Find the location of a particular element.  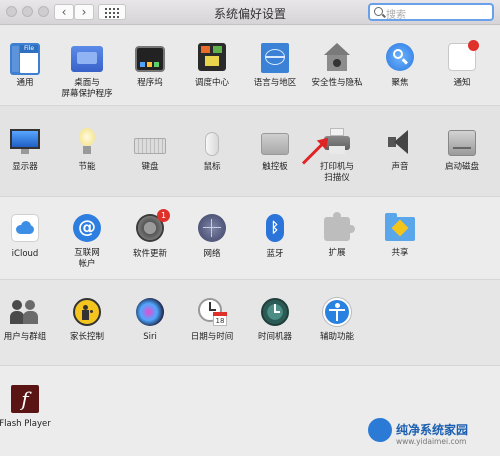

label-time-machine: 时间机器 is located at coordinates (274, 337).